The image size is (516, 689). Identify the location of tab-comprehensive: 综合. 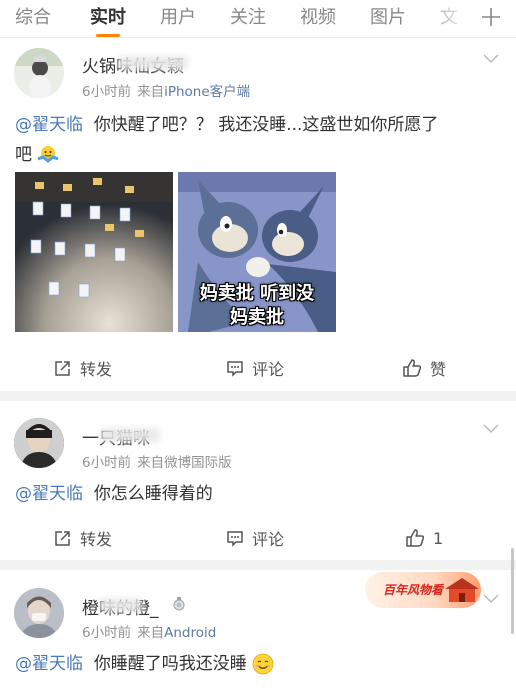
(33, 18).